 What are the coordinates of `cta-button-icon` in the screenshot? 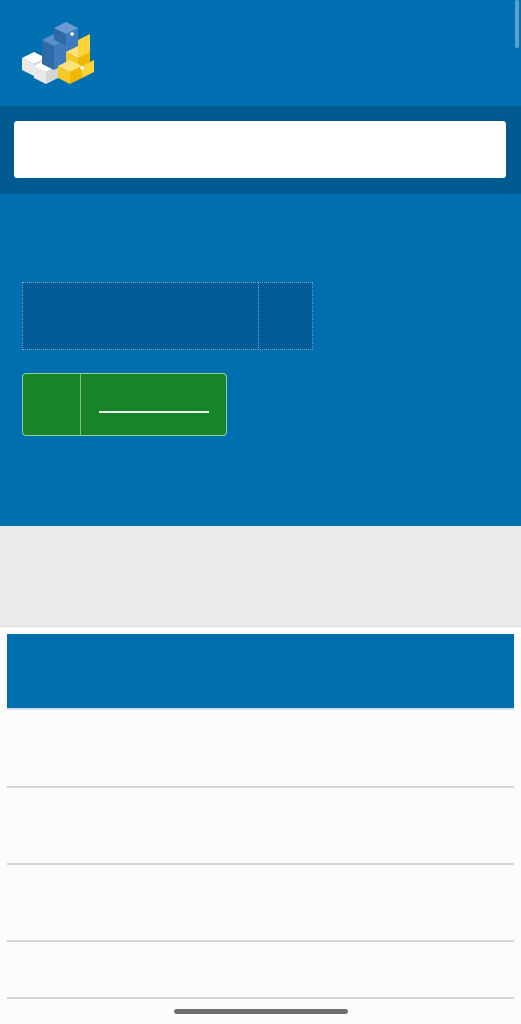 It's located at (51, 404).